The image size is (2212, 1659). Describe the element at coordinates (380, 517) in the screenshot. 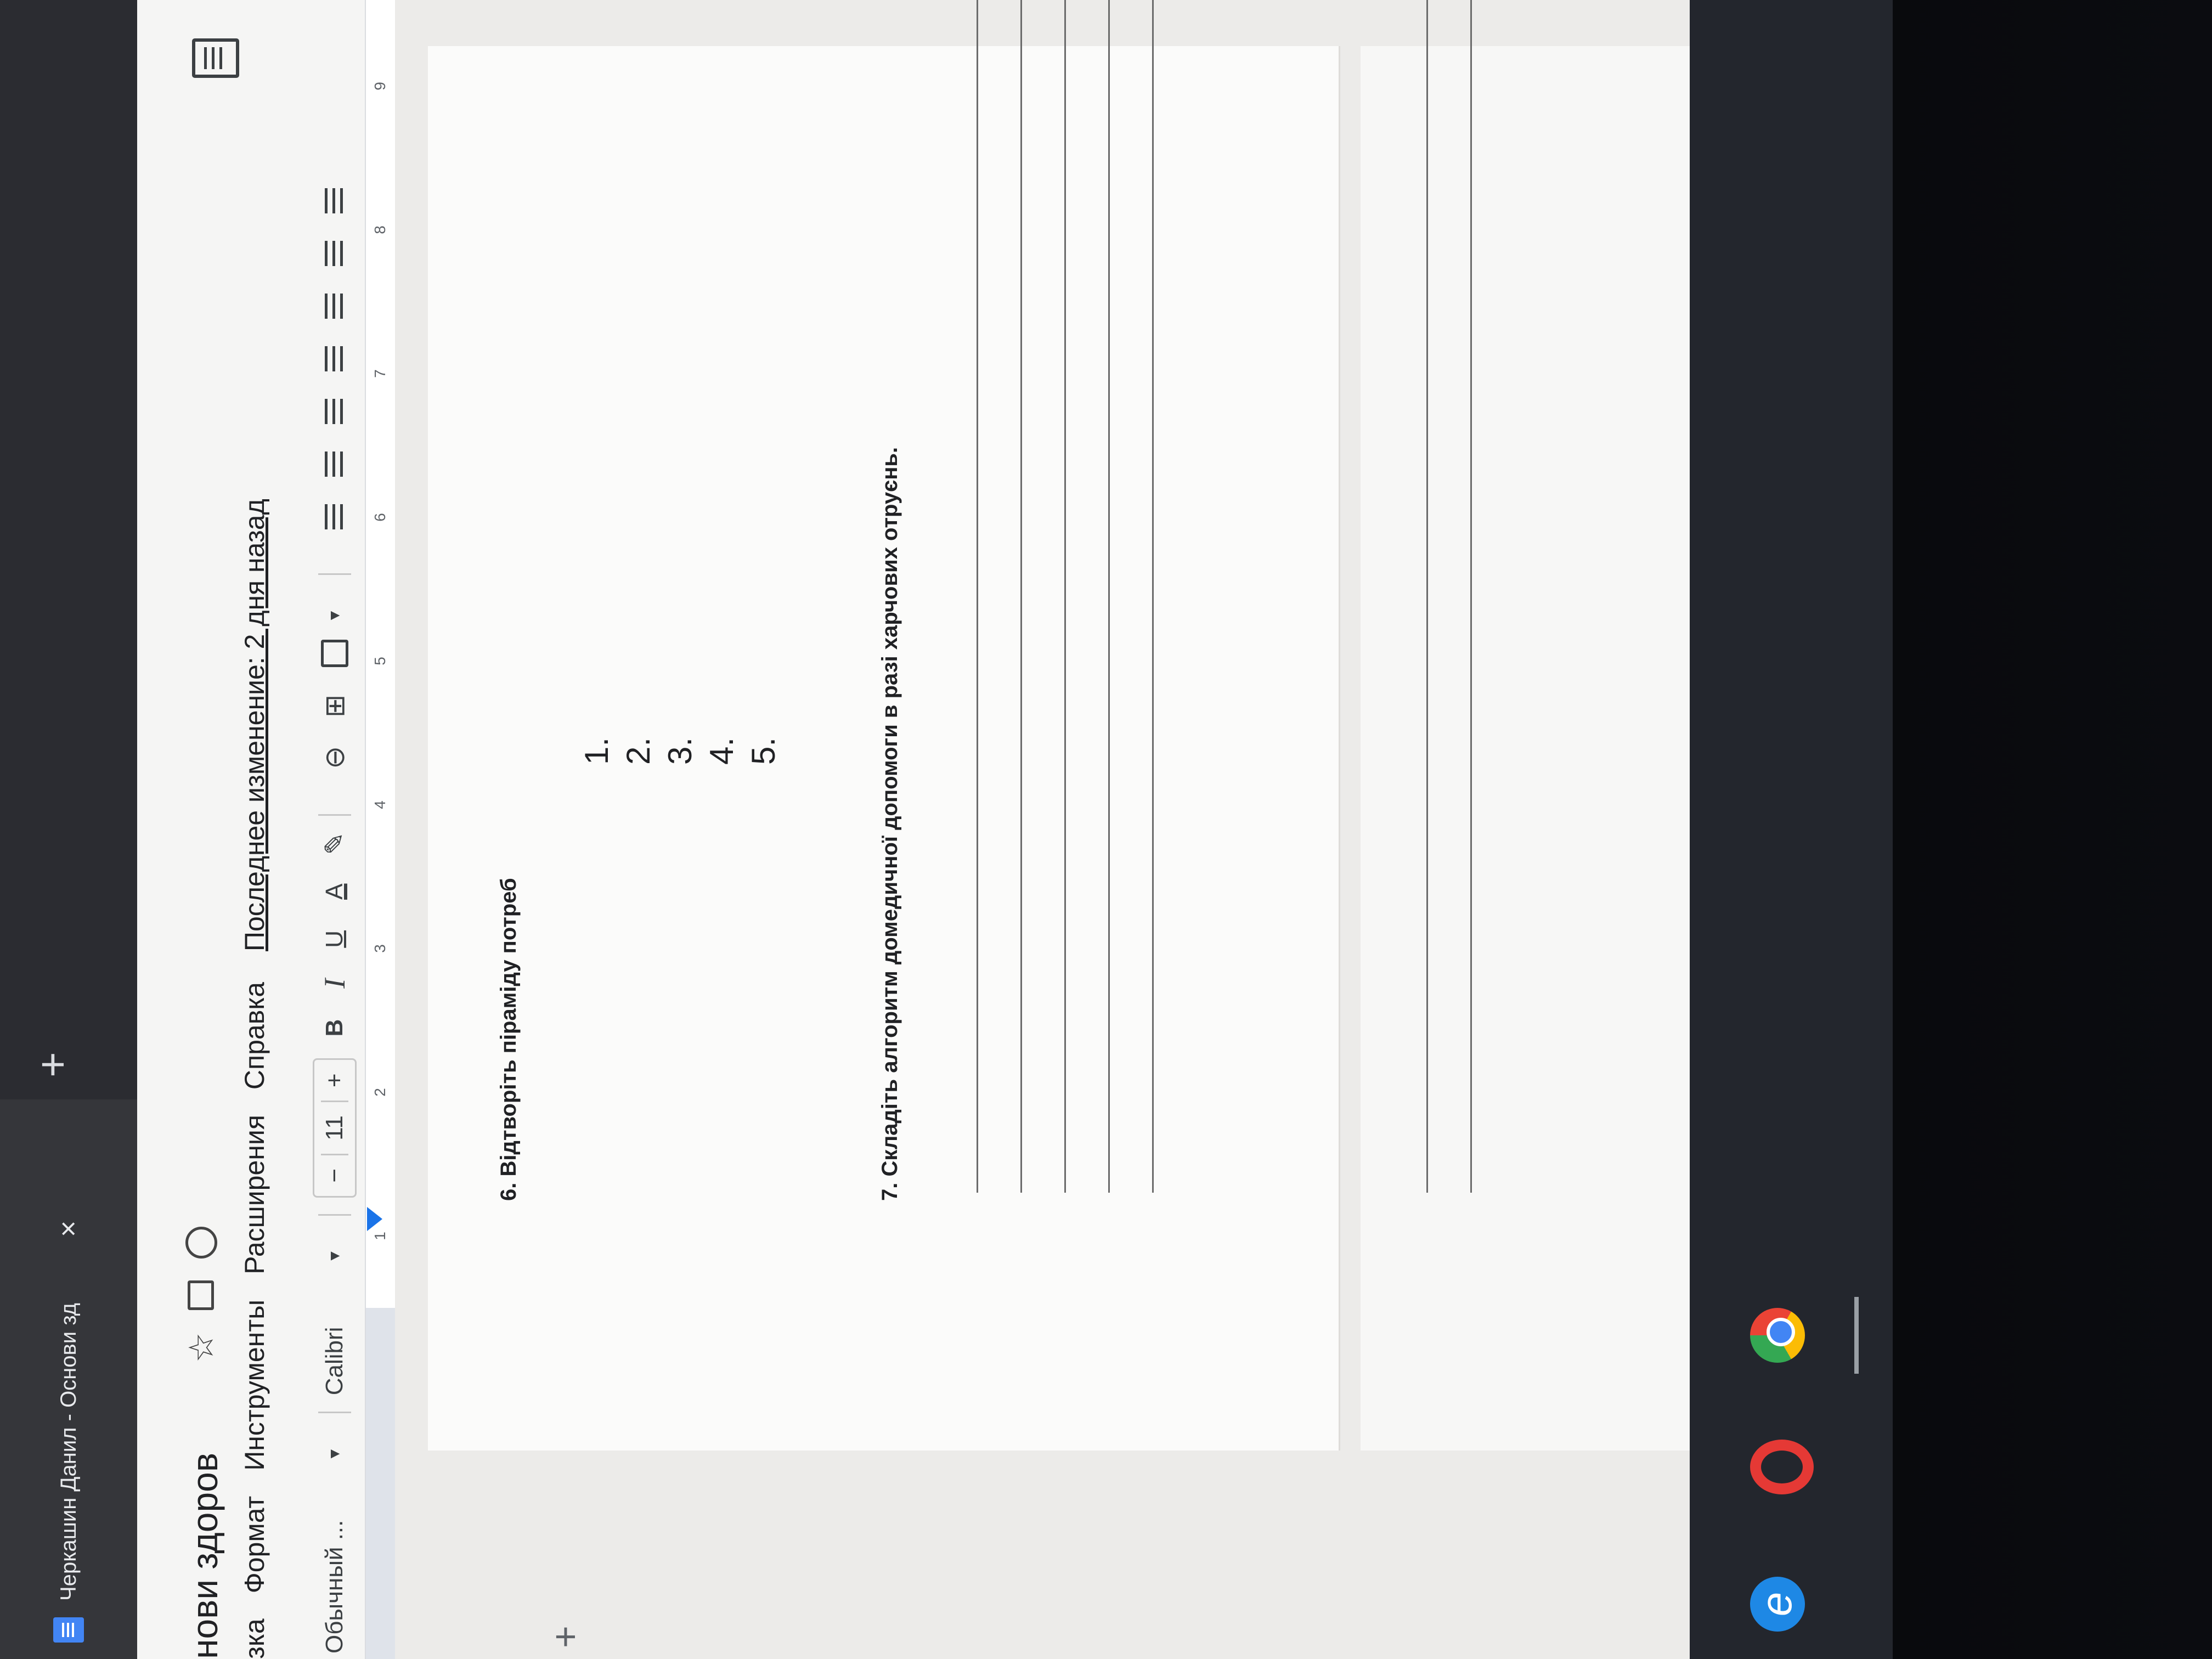

I see `ruler-number: 6` at that location.